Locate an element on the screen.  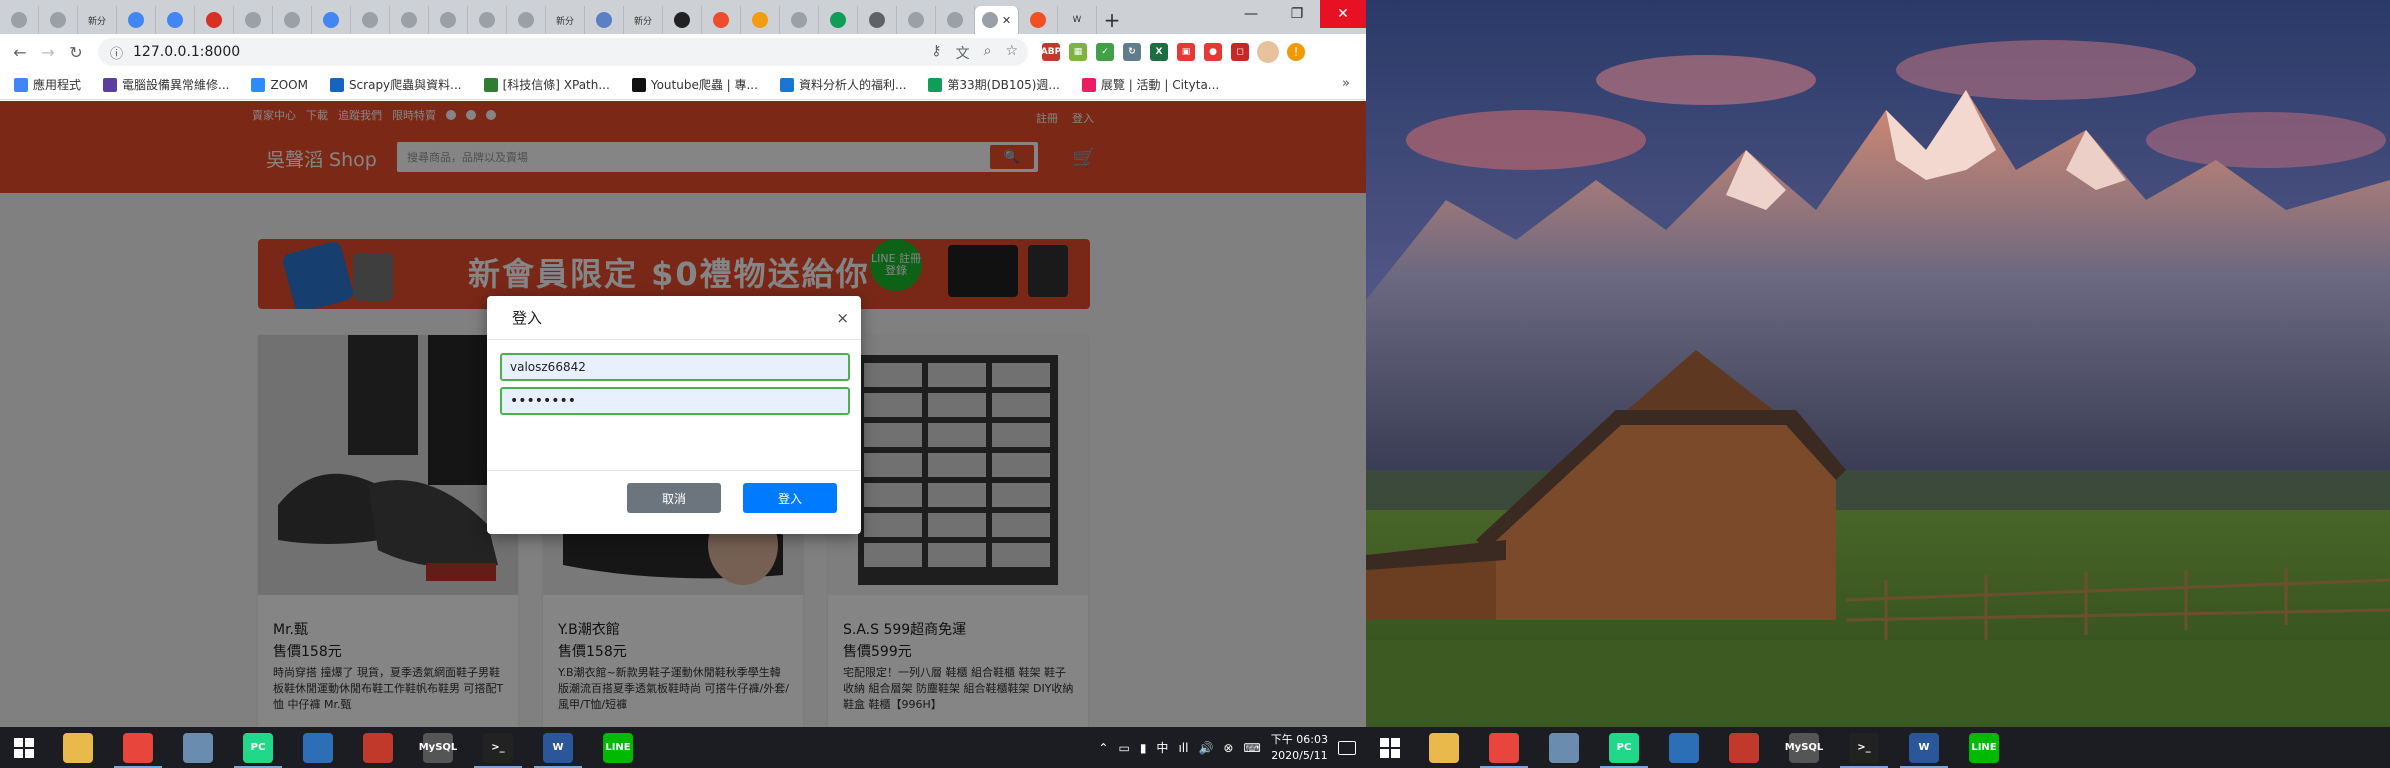
volume-icon: 🔊 is located at coordinates (1205, 748).